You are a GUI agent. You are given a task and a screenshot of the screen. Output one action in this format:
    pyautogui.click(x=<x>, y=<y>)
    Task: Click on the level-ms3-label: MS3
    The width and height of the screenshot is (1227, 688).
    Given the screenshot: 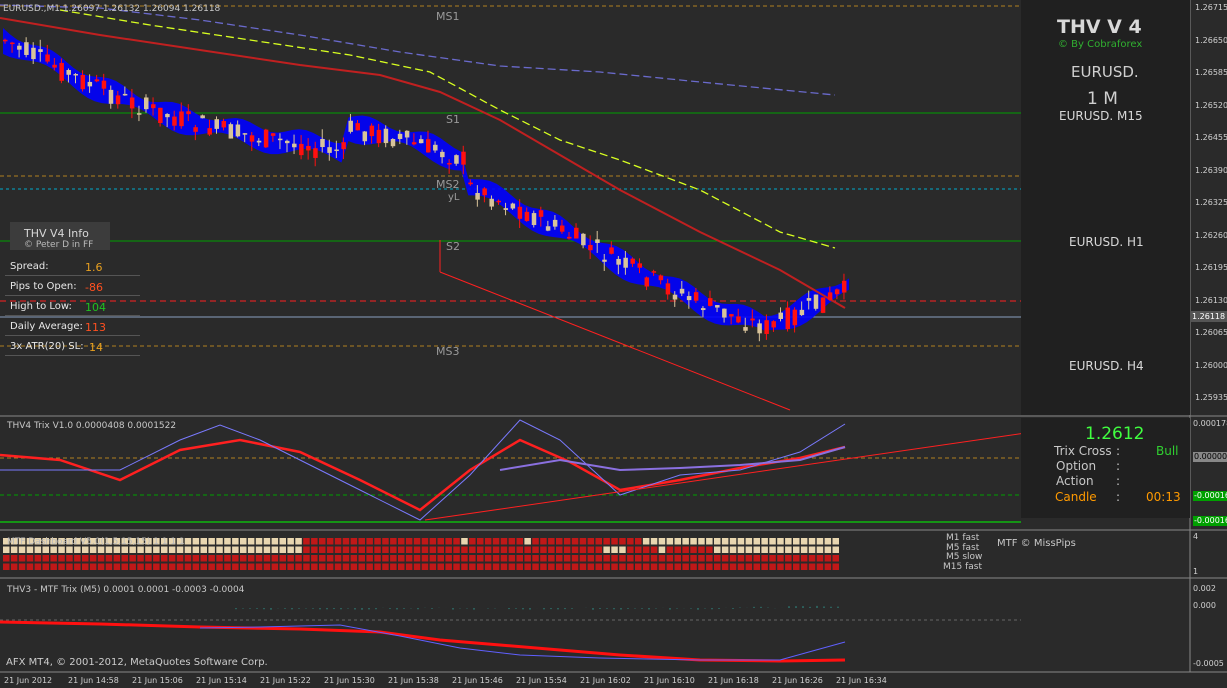 What is the action you would take?
    pyautogui.click(x=448, y=351)
    